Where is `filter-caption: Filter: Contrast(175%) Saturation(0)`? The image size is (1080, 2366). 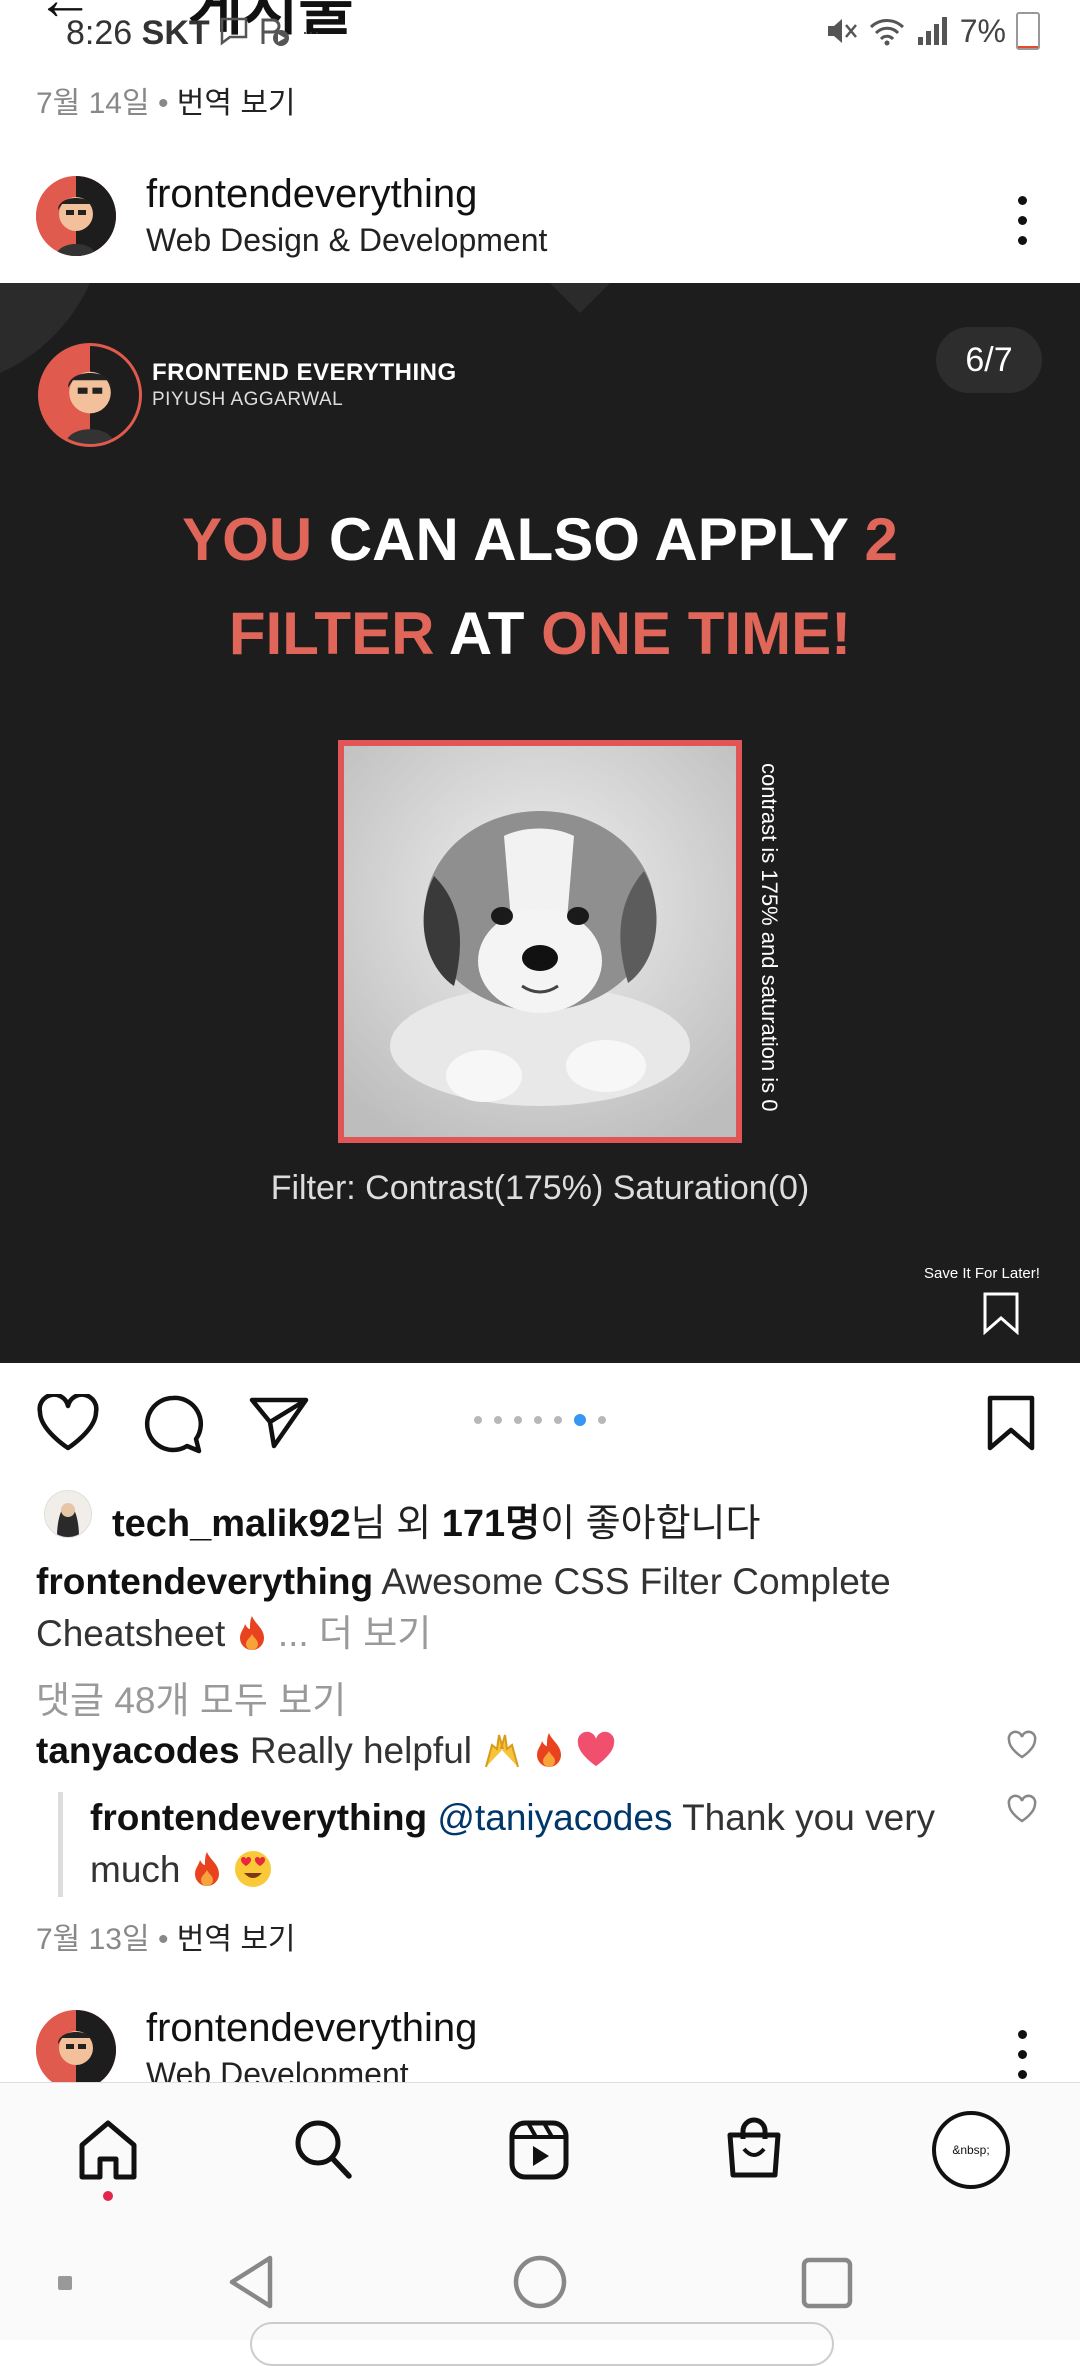 filter-caption: Filter: Contrast(175%) Saturation(0) is located at coordinates (540, 1188).